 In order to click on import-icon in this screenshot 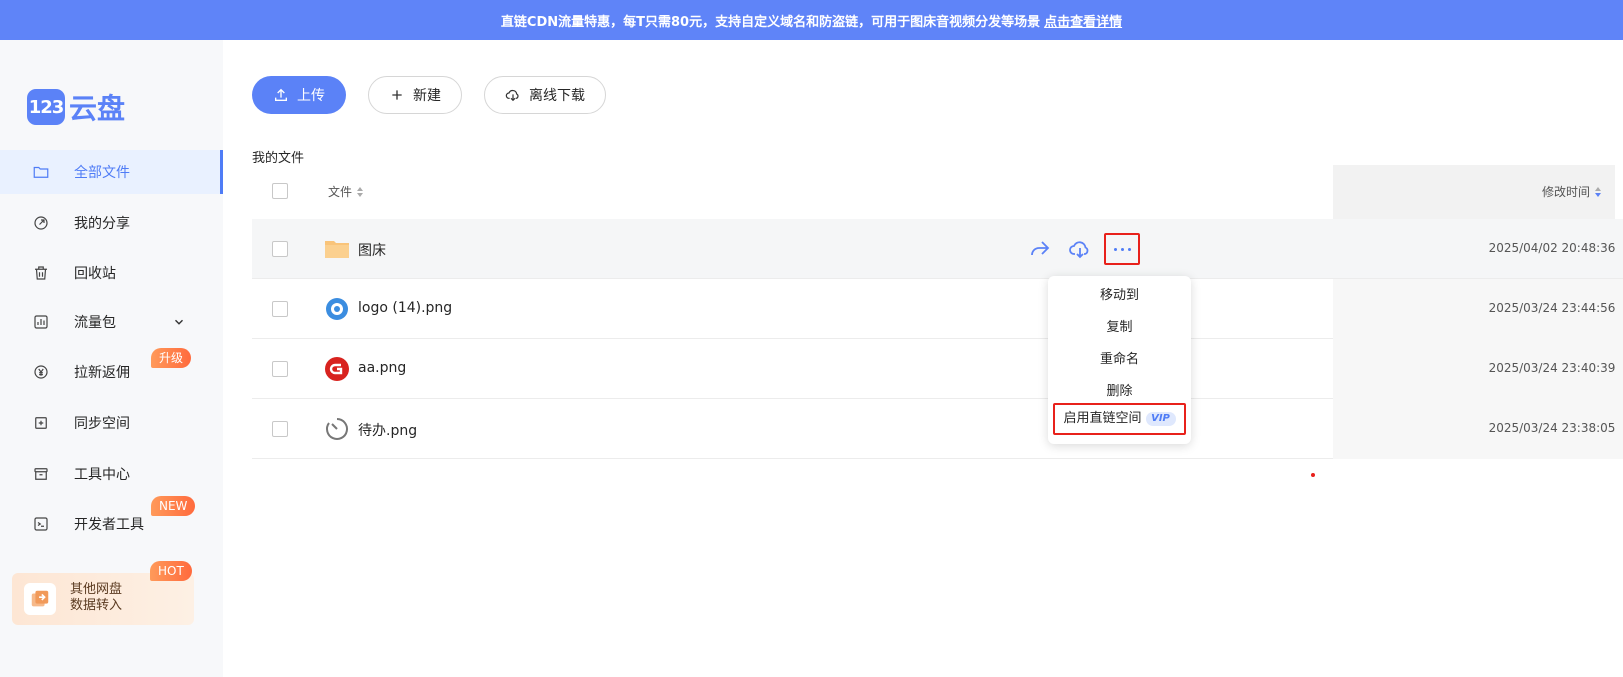, I will do `click(40, 599)`.